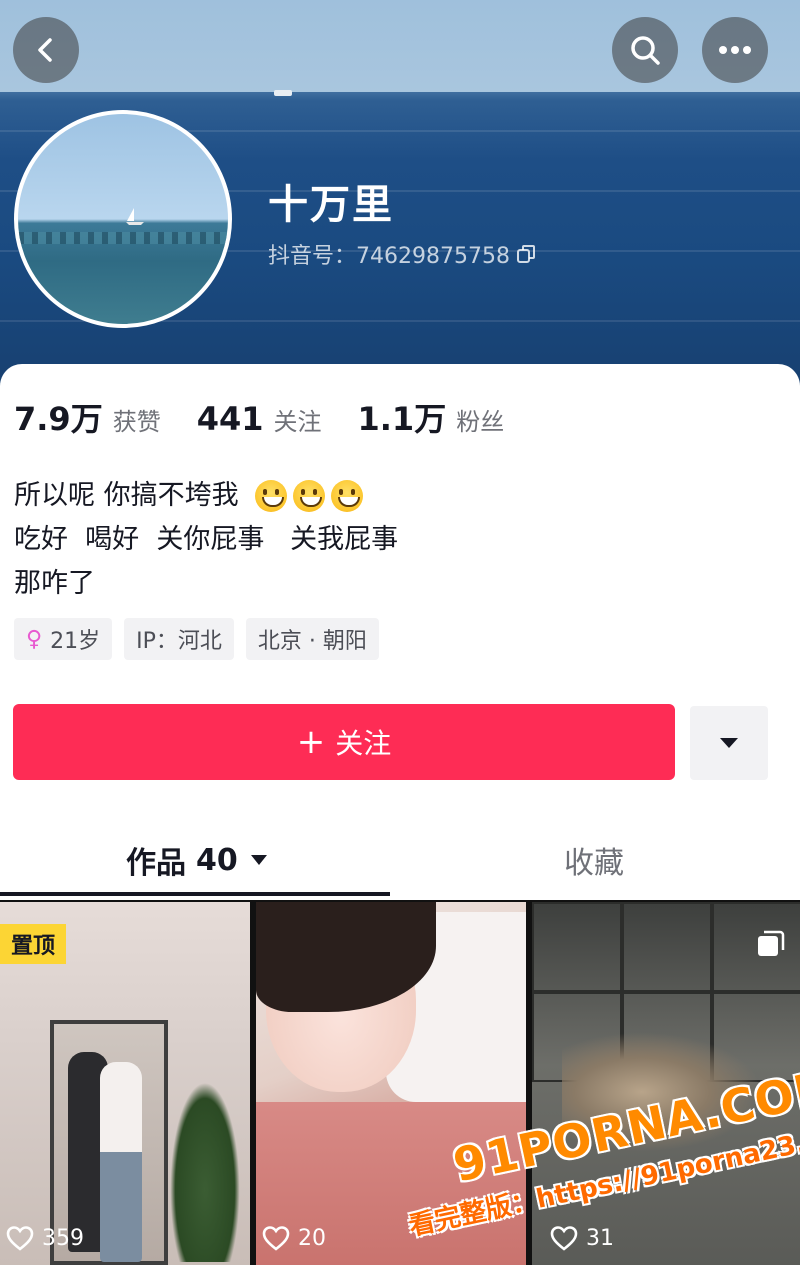 This screenshot has width=800, height=1265. Describe the element at coordinates (217, 860) in the screenshot. I see `tab-works-count: 40` at that location.